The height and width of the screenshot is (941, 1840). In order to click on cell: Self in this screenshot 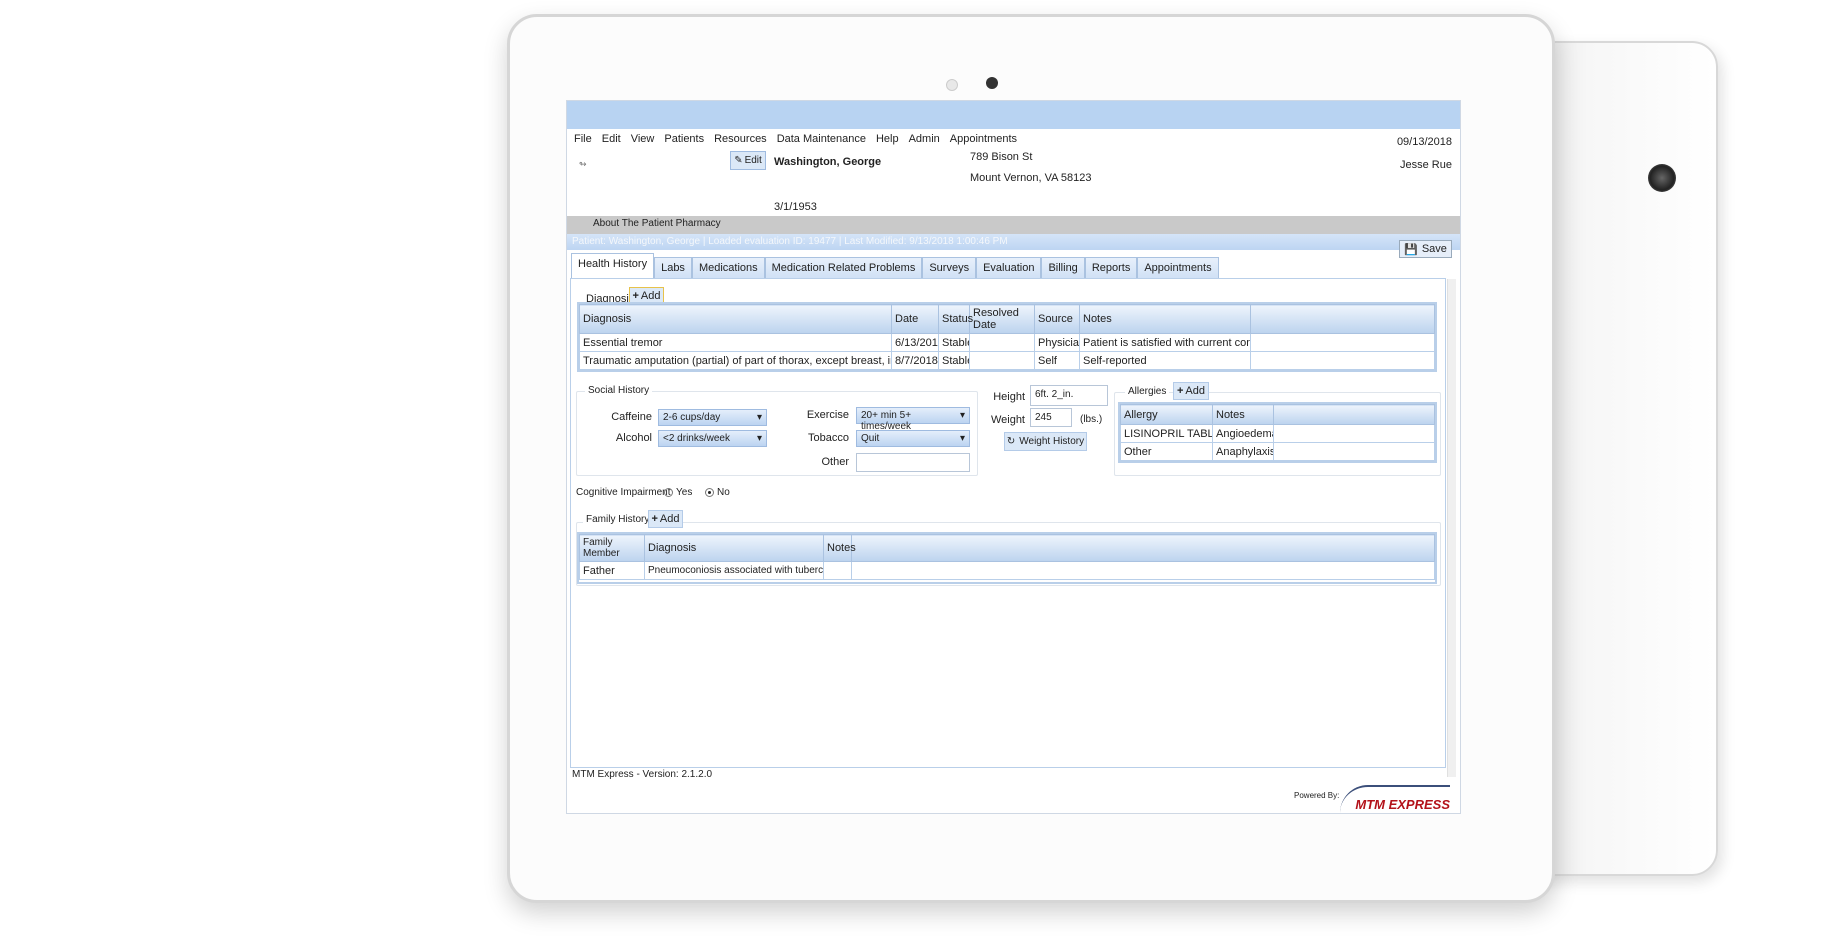, I will do `click(1057, 360)`.